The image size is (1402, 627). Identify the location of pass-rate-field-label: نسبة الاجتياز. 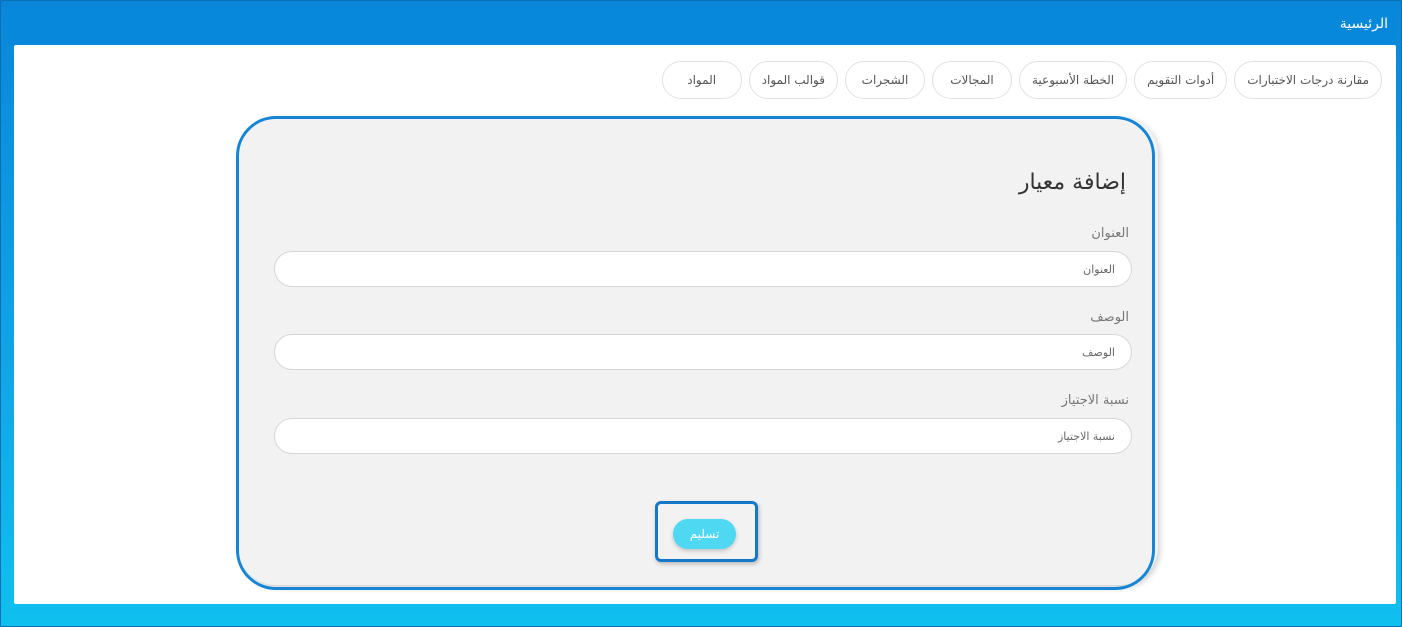
(1095, 400).